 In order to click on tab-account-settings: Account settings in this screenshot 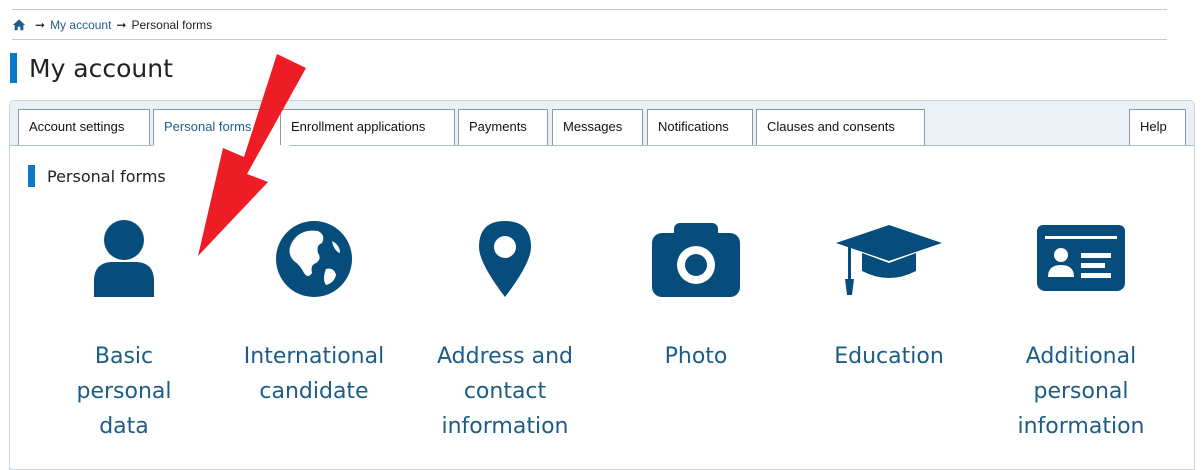, I will do `click(84, 127)`.